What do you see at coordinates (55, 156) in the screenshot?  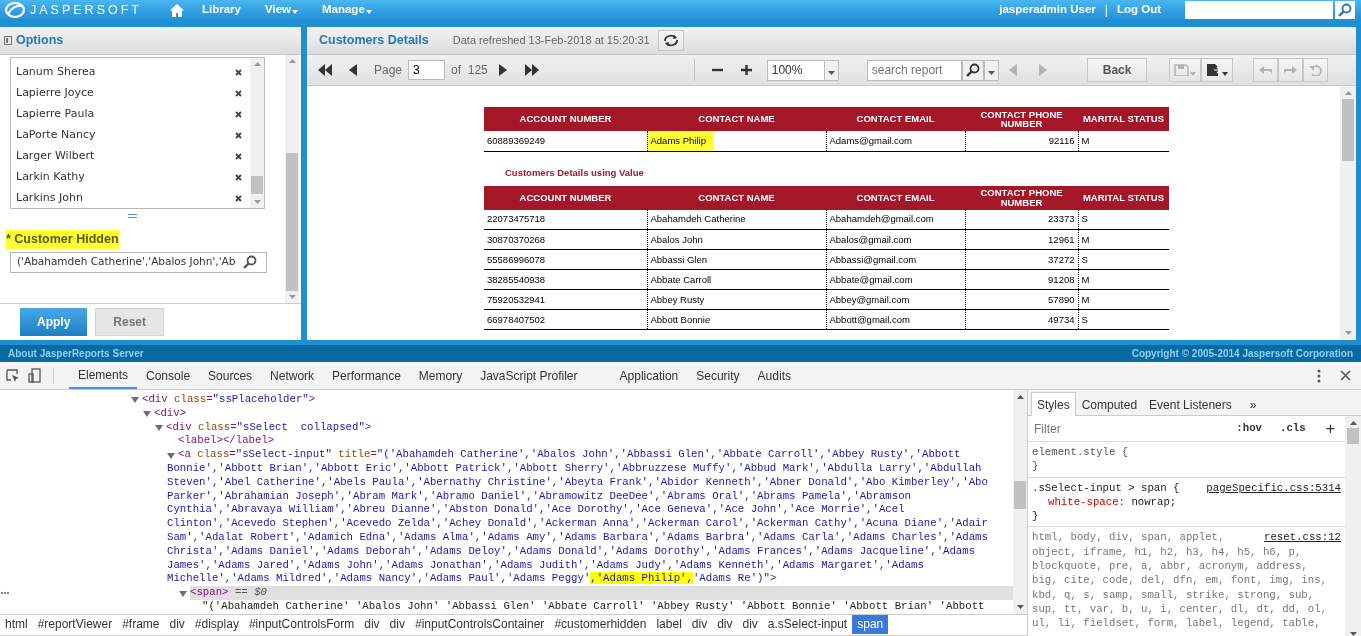 I see `list-item: Larger Wilbert` at bounding box center [55, 156].